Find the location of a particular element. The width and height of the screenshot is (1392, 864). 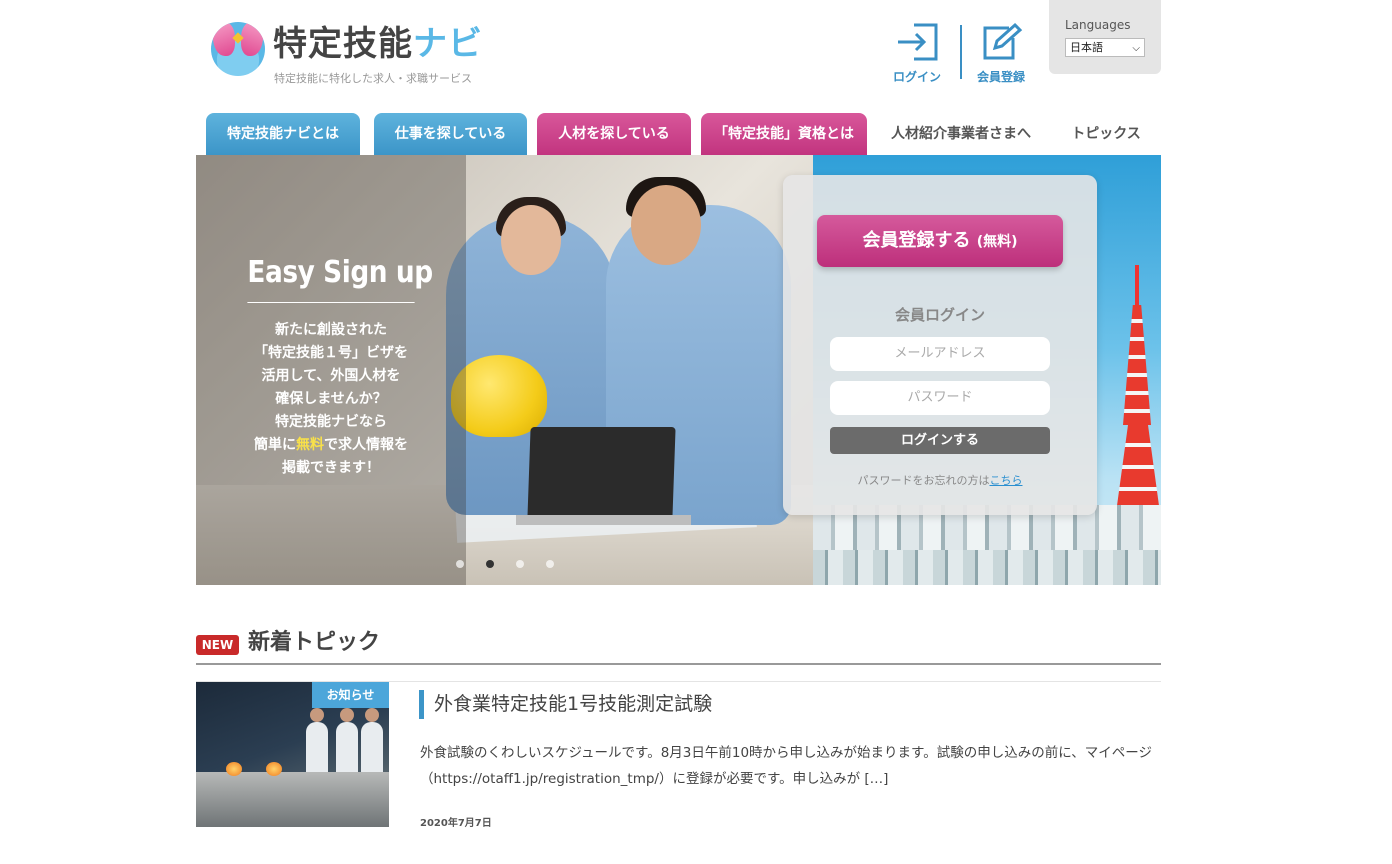

highlight-free: 無料 is located at coordinates (310, 445).